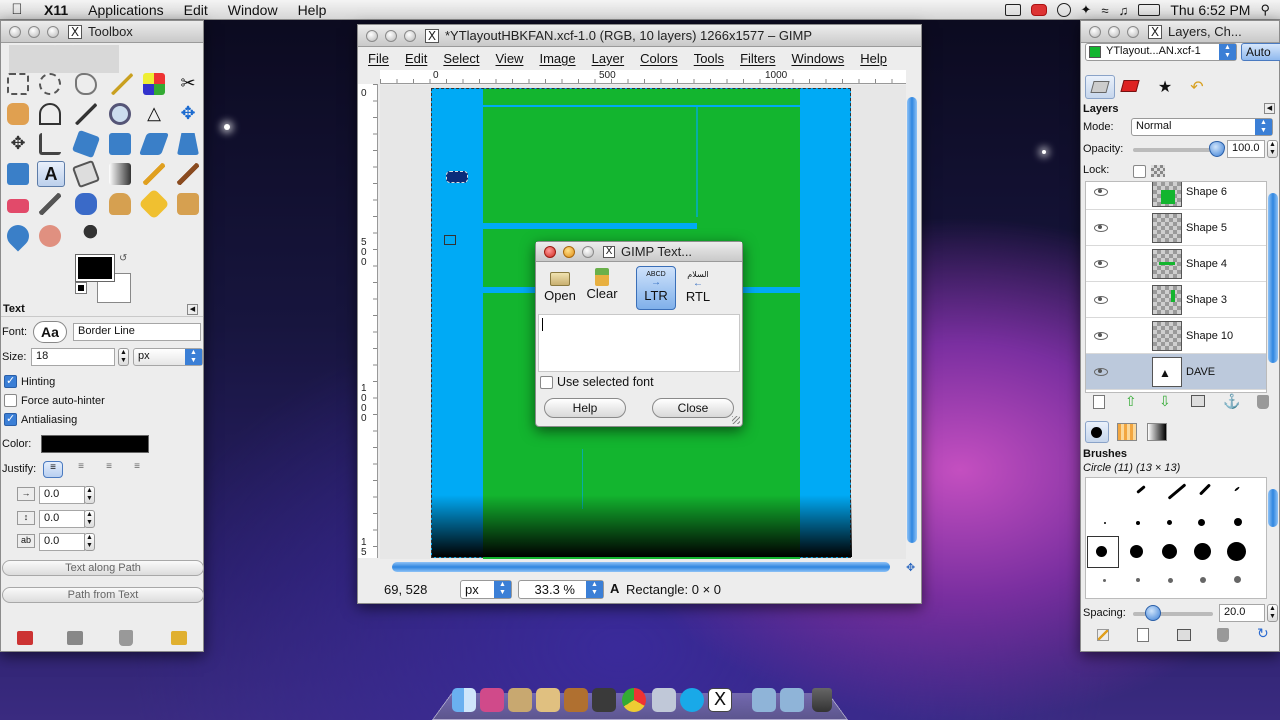 The width and height of the screenshot is (1280, 720). Describe the element at coordinates (137, 469) in the screenshot. I see `justify-fill-icon: ≡` at that location.